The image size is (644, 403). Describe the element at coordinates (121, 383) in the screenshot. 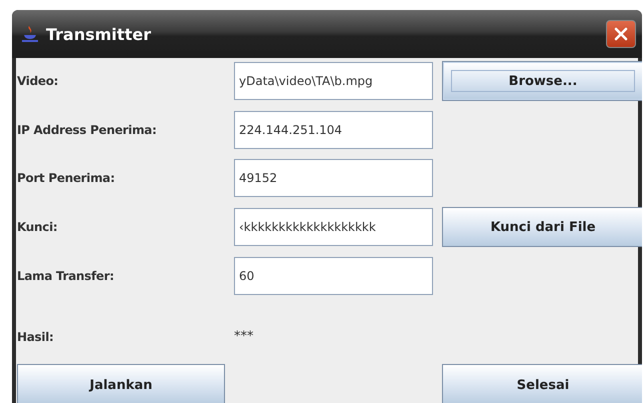

I see `action-button: Jalankan` at that location.